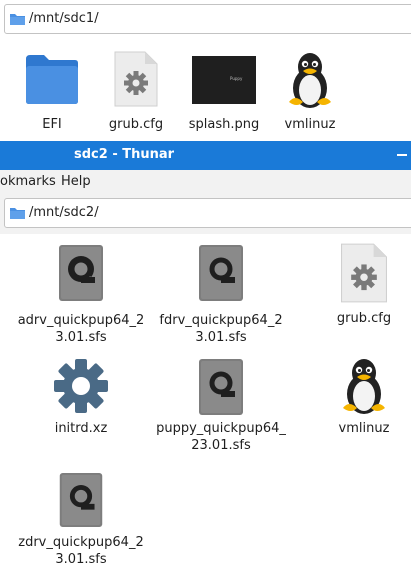 The height and width of the screenshot is (570, 411). Describe the element at coordinates (402, 155) in the screenshot. I see `minimize-icon` at that location.